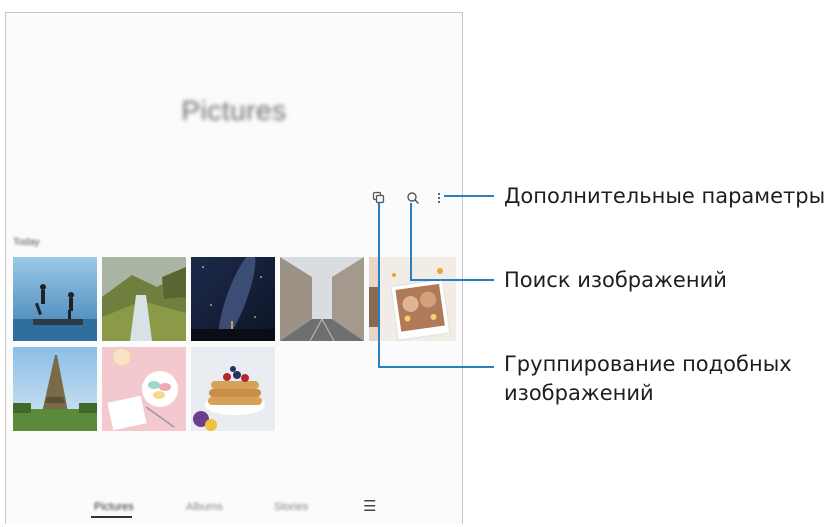 The height and width of the screenshot is (527, 832). What do you see at coordinates (615, 280) in the screenshot?
I see `callout-search: Поиск изображений` at bounding box center [615, 280].